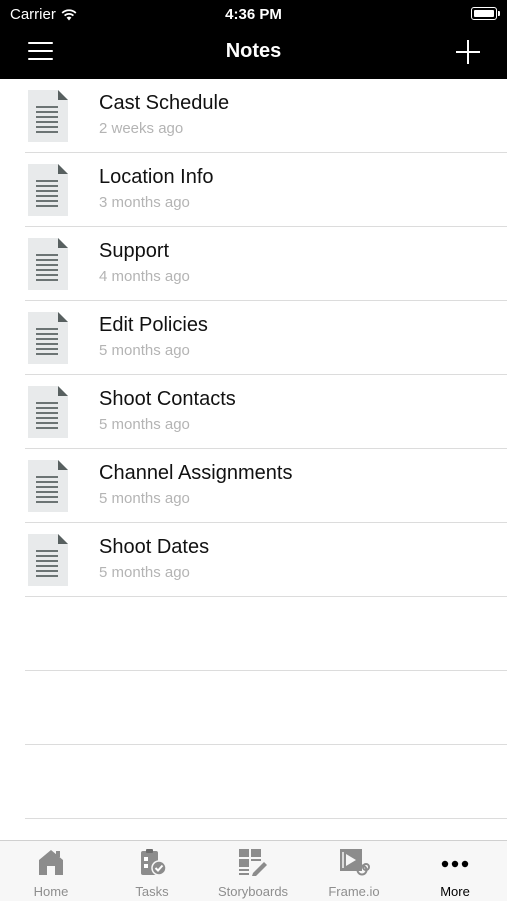 The image size is (507, 901). What do you see at coordinates (266, 338) in the screenshot?
I see `list-item: Edit Policies 5 months ago` at bounding box center [266, 338].